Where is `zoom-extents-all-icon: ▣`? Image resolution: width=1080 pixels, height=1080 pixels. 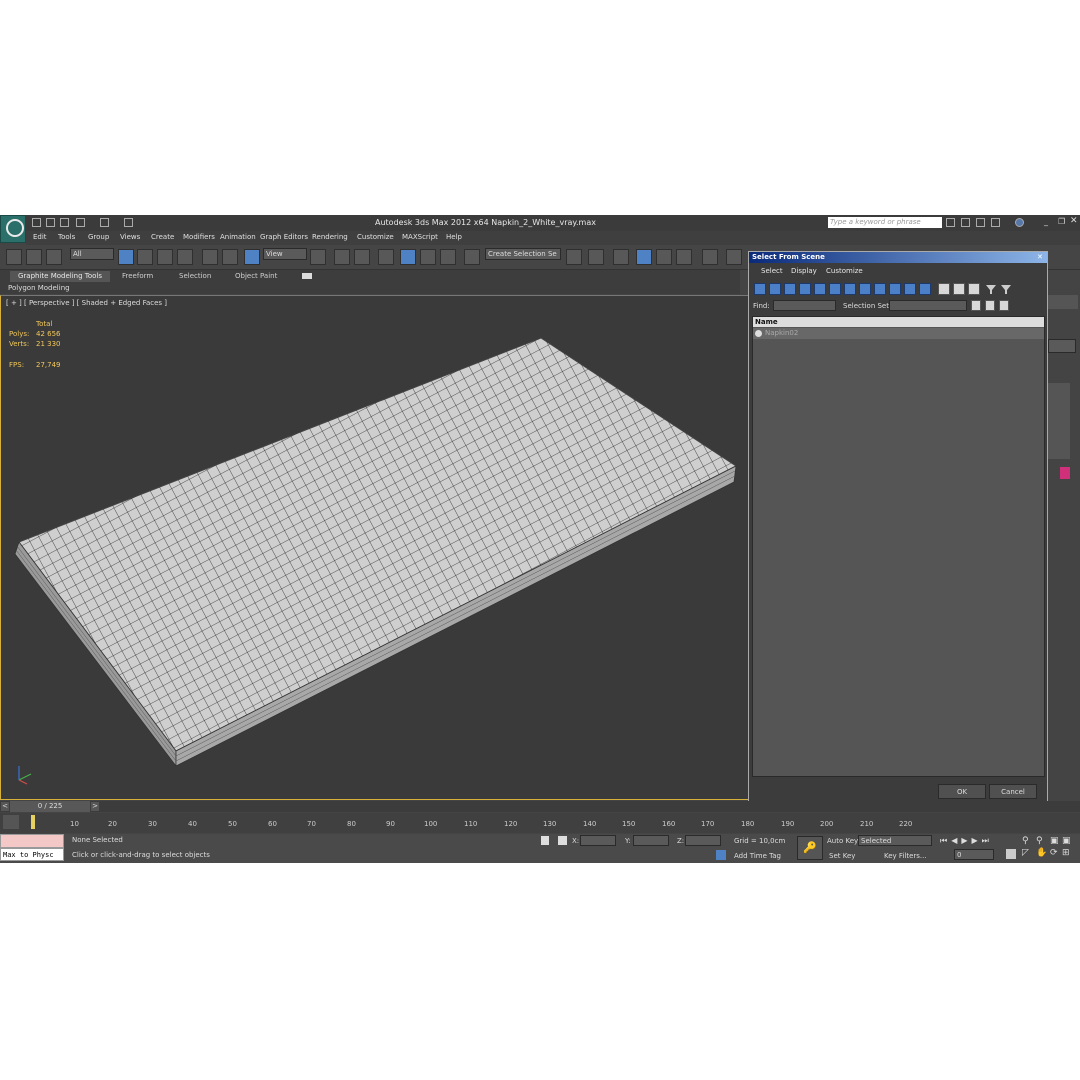
zoom-extents-all-icon: ▣ is located at coordinates (1066, 841).